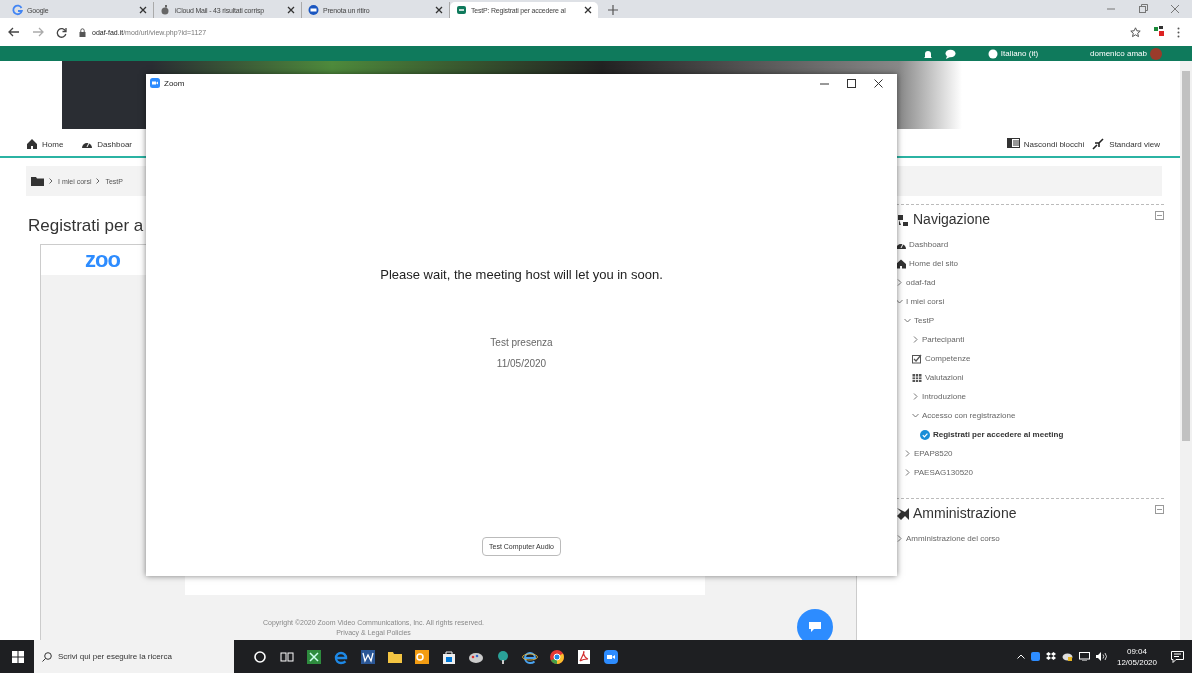  I want to click on more-vertical-icon, so click(1178, 32).